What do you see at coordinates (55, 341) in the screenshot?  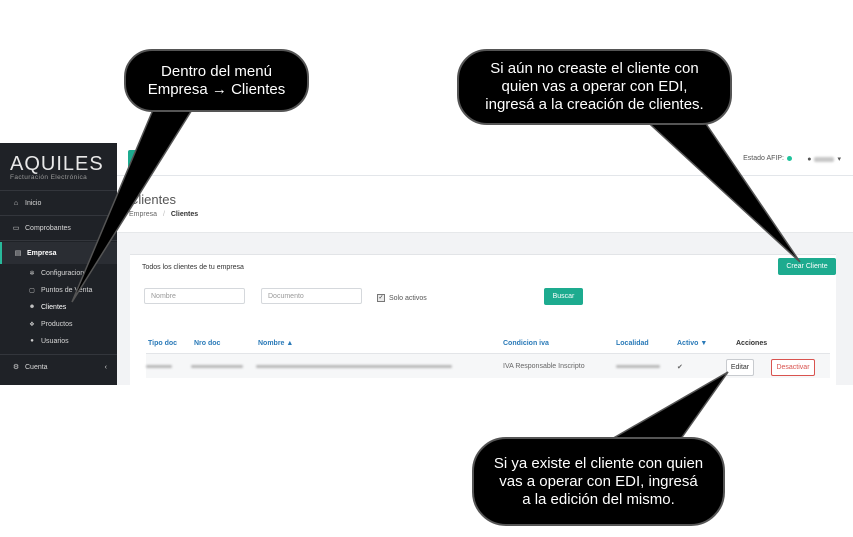 I see `sidebar-subitem-label: Usuarios` at bounding box center [55, 341].